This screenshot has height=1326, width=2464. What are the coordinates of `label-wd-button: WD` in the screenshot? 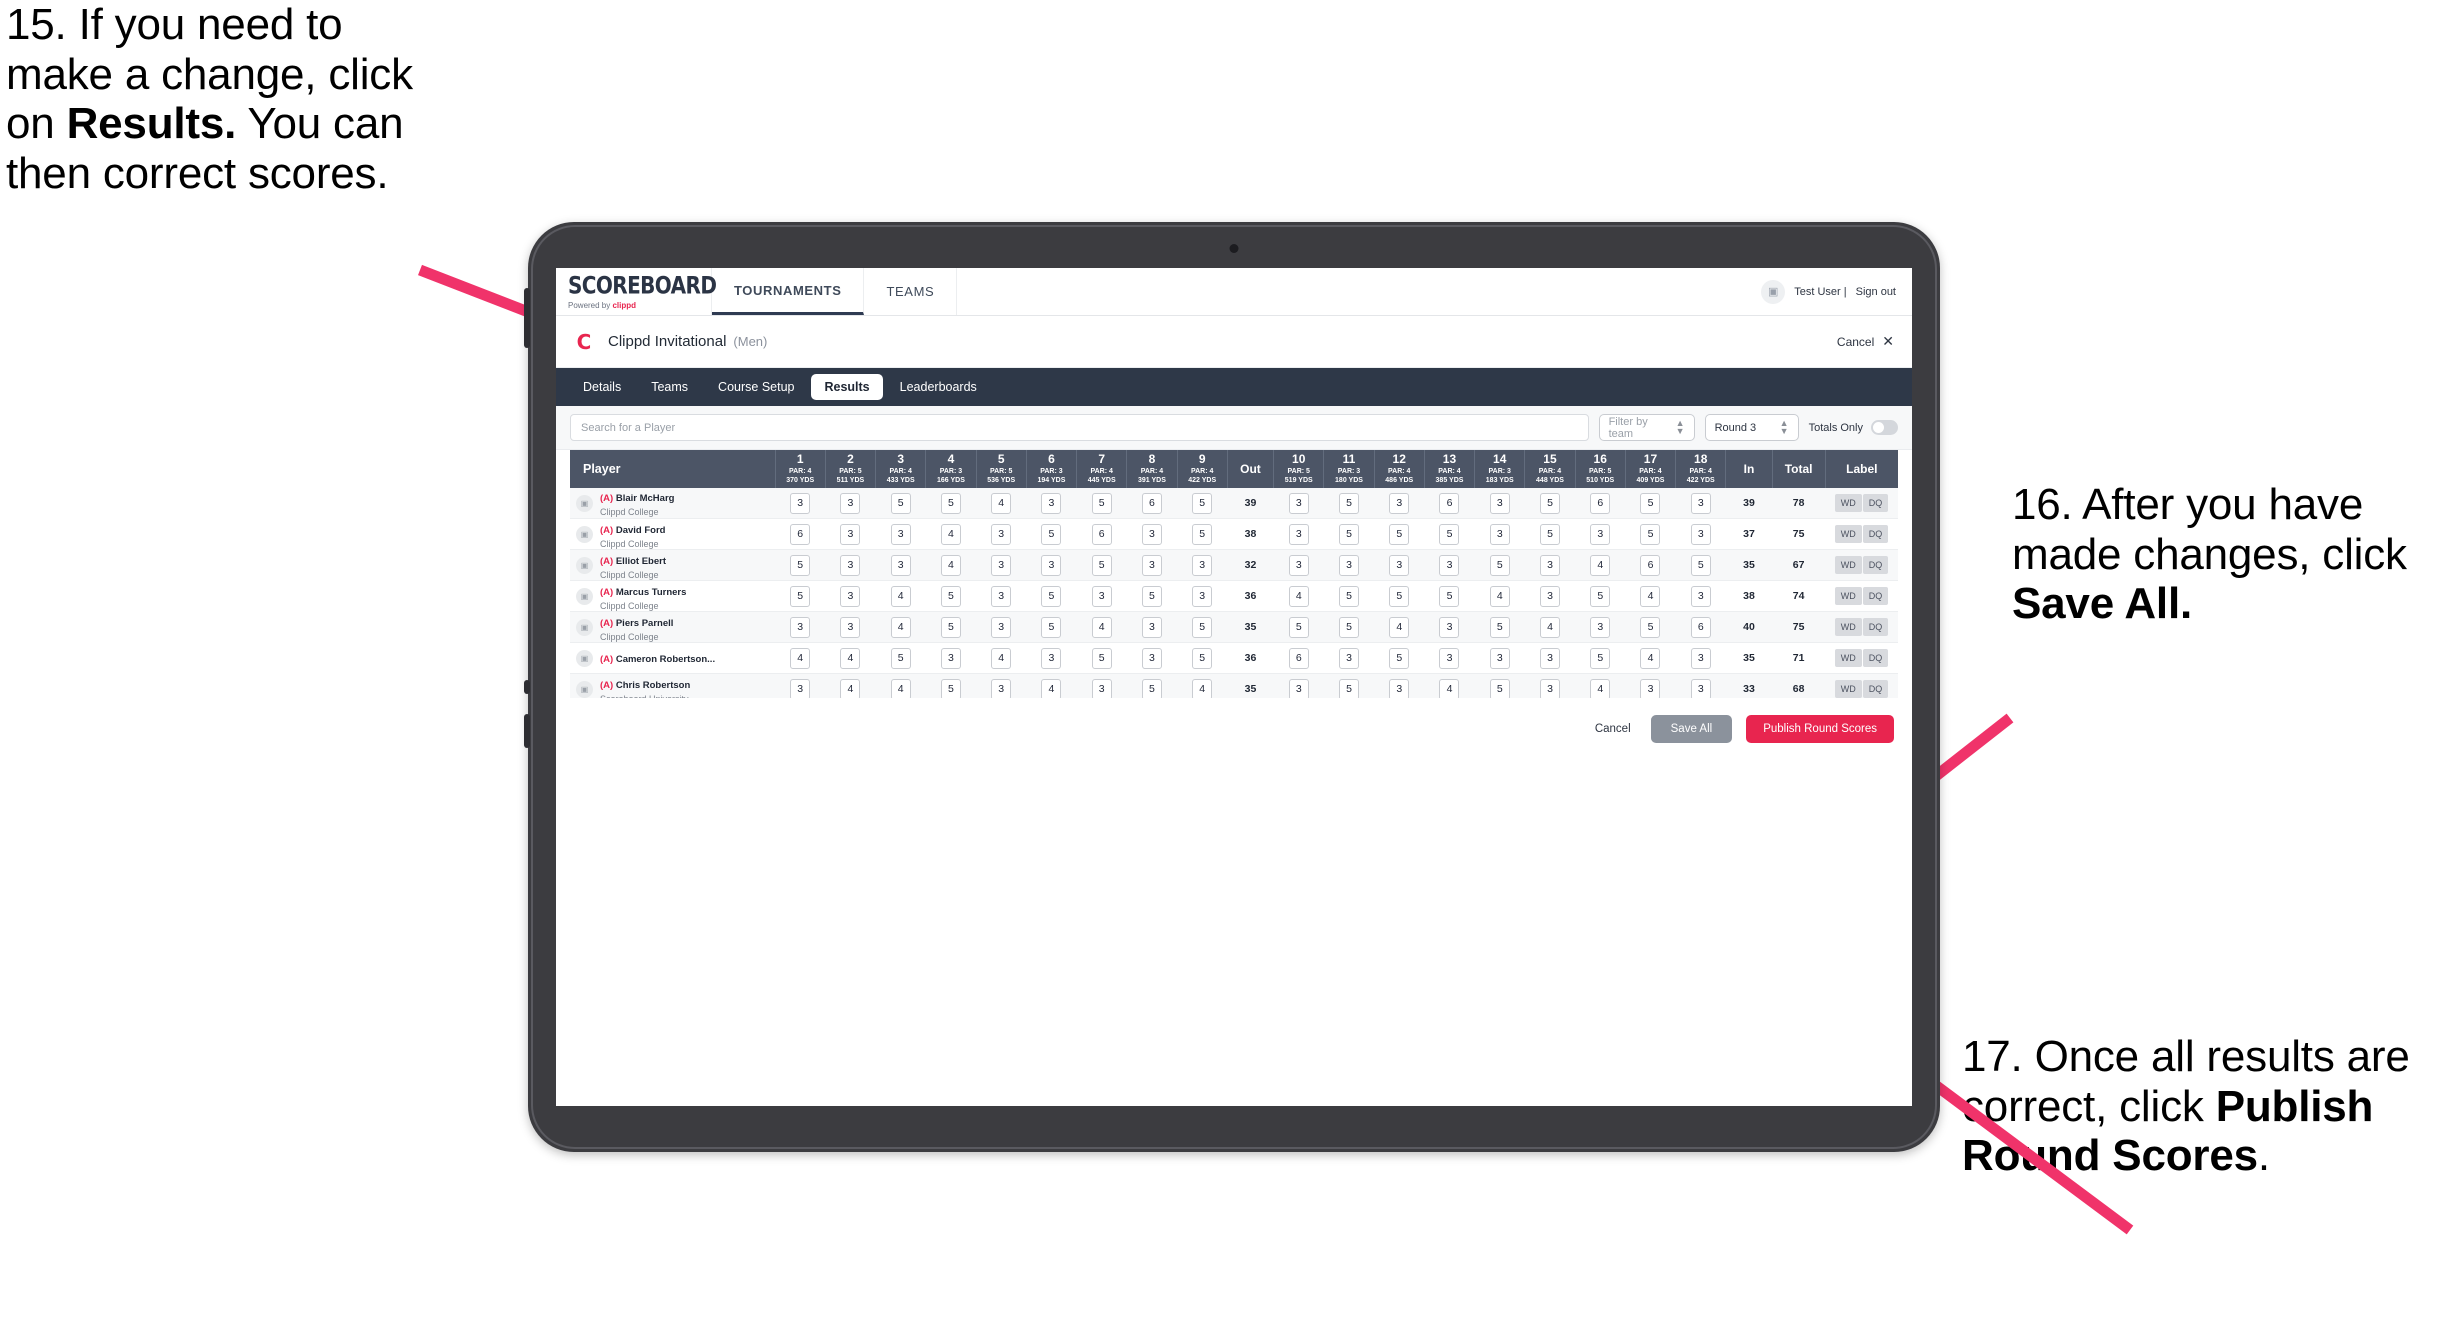 It's located at (1848, 596).